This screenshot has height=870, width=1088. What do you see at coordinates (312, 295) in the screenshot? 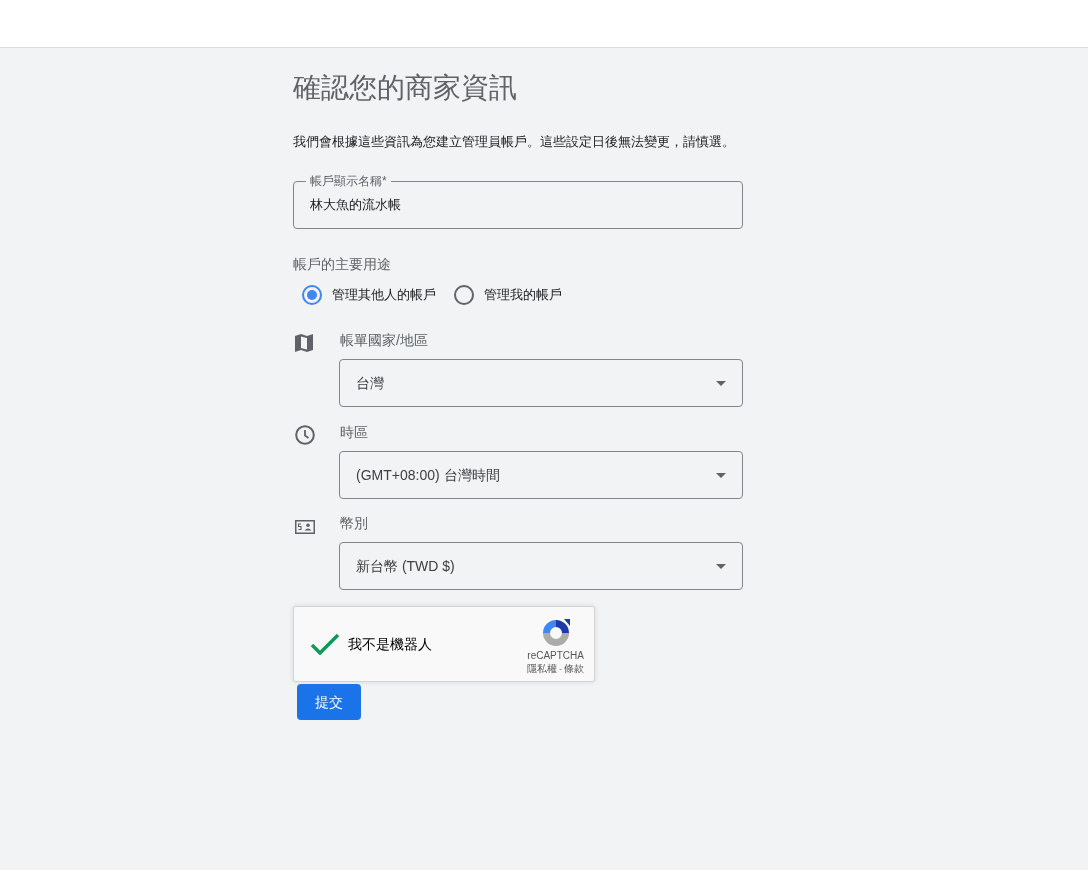
I see `radio-selected-icon` at bounding box center [312, 295].